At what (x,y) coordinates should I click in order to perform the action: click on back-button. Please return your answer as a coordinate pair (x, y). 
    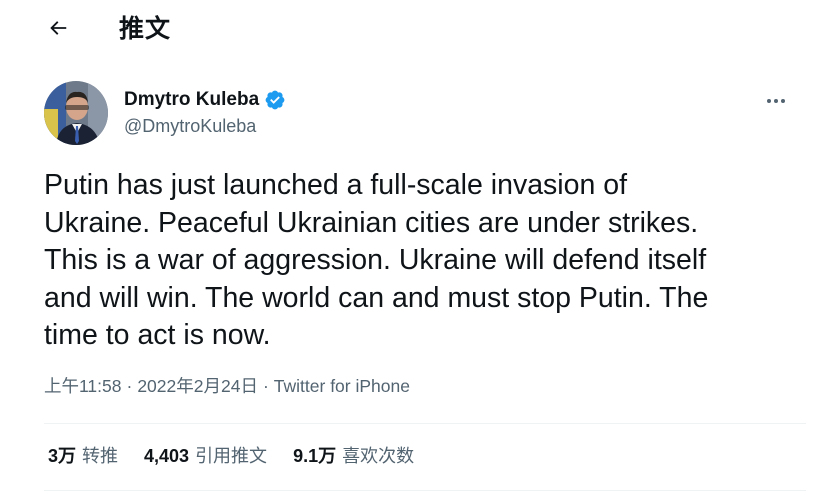
    Looking at the image, I should click on (58, 30).